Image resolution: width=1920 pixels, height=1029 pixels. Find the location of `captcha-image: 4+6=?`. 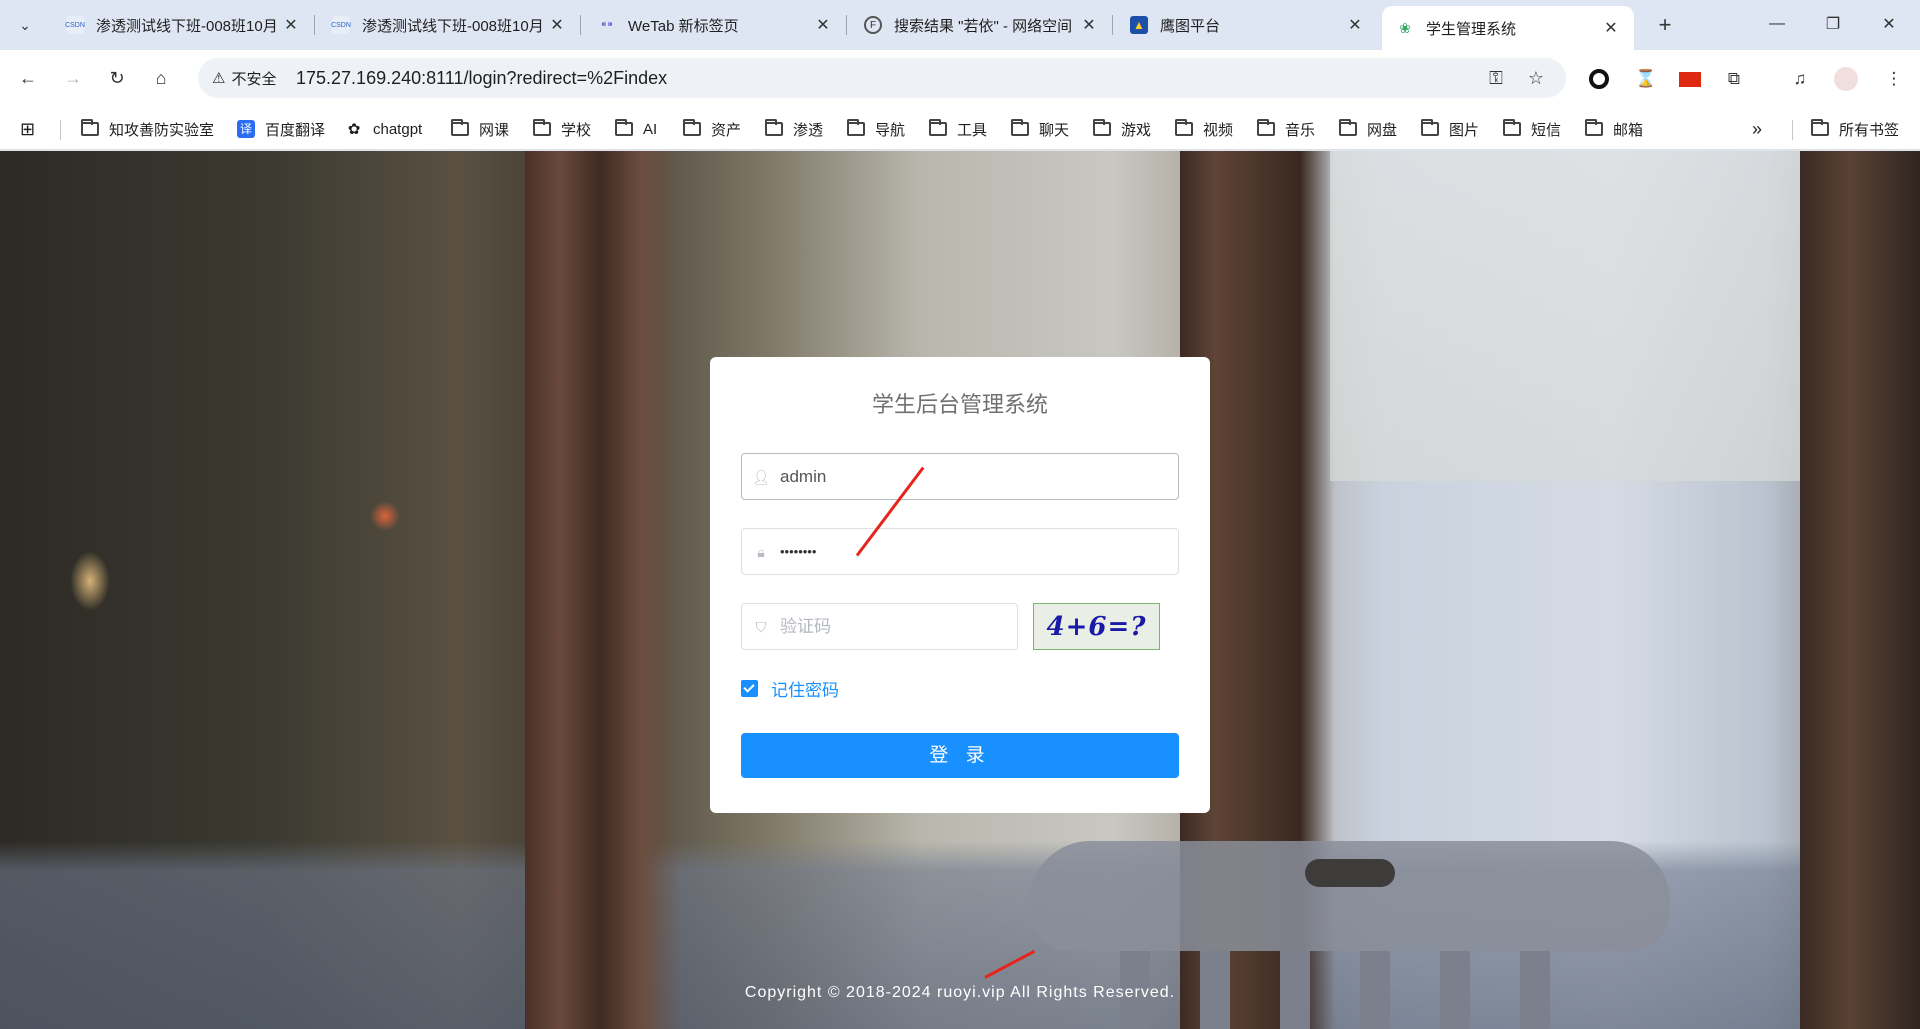

captcha-image: 4+6=? is located at coordinates (1096, 626).